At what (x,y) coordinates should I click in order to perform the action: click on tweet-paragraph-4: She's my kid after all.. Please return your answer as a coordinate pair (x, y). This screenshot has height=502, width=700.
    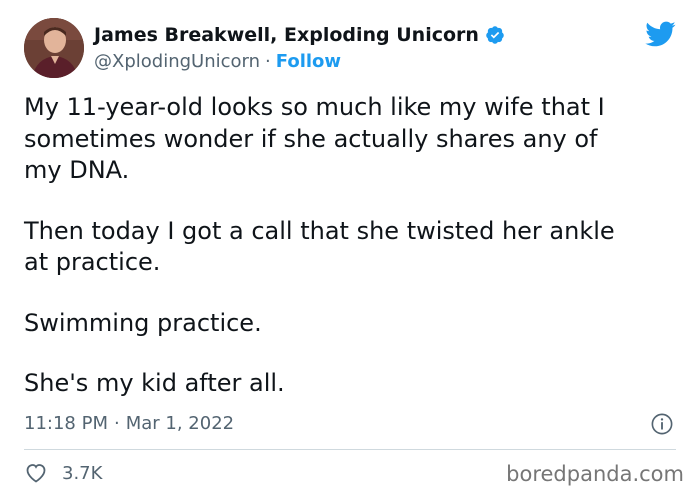
    Looking at the image, I should click on (154, 383).